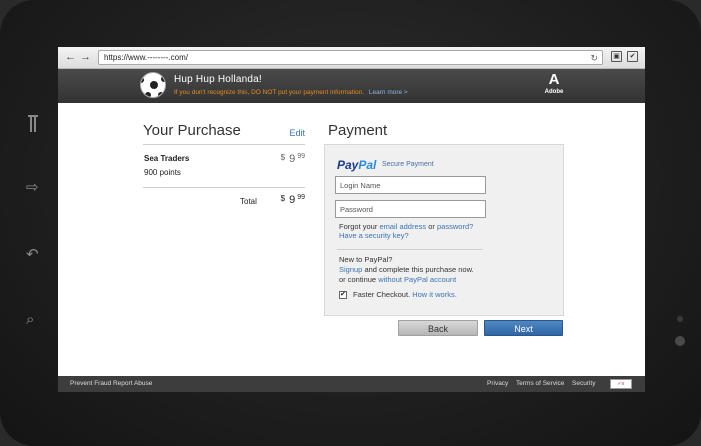  I want to click on item-price-cents: 99, so click(301, 156).